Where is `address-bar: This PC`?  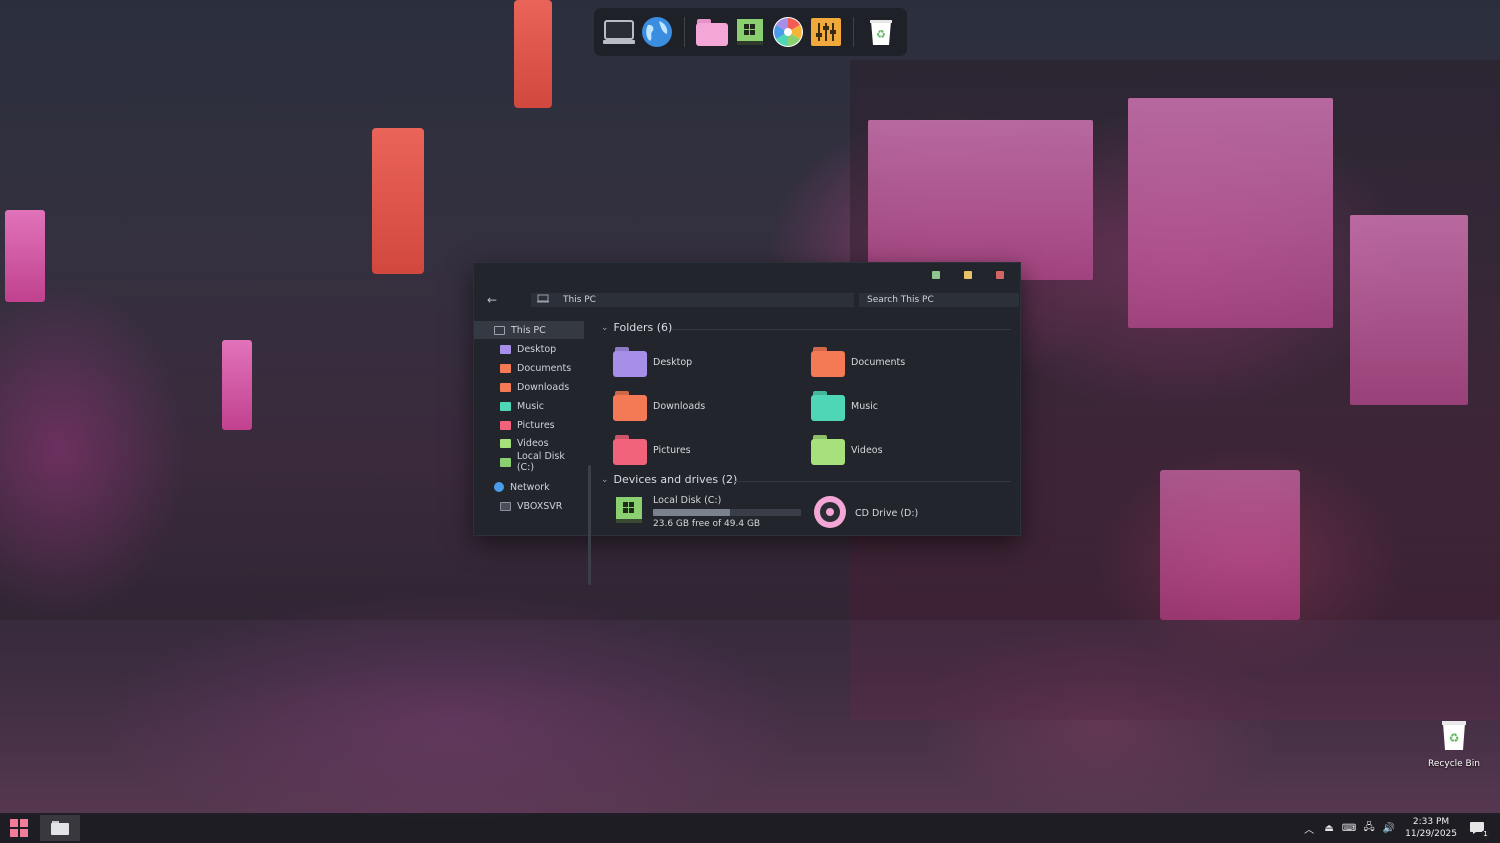 address-bar: This PC is located at coordinates (692, 300).